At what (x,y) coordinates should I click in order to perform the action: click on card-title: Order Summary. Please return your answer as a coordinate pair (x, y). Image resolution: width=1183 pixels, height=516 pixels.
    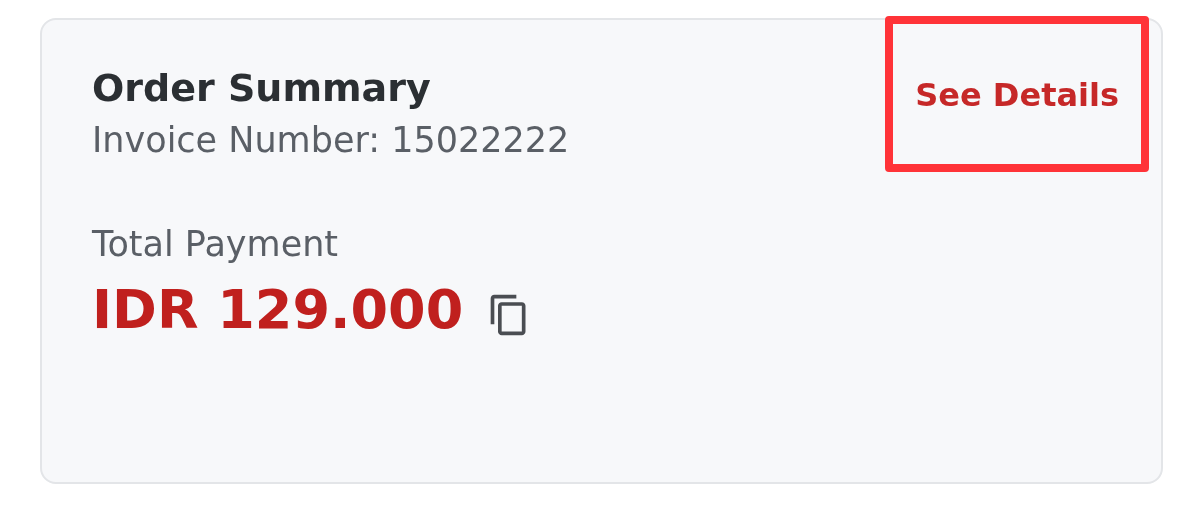
    Looking at the image, I should click on (262, 88).